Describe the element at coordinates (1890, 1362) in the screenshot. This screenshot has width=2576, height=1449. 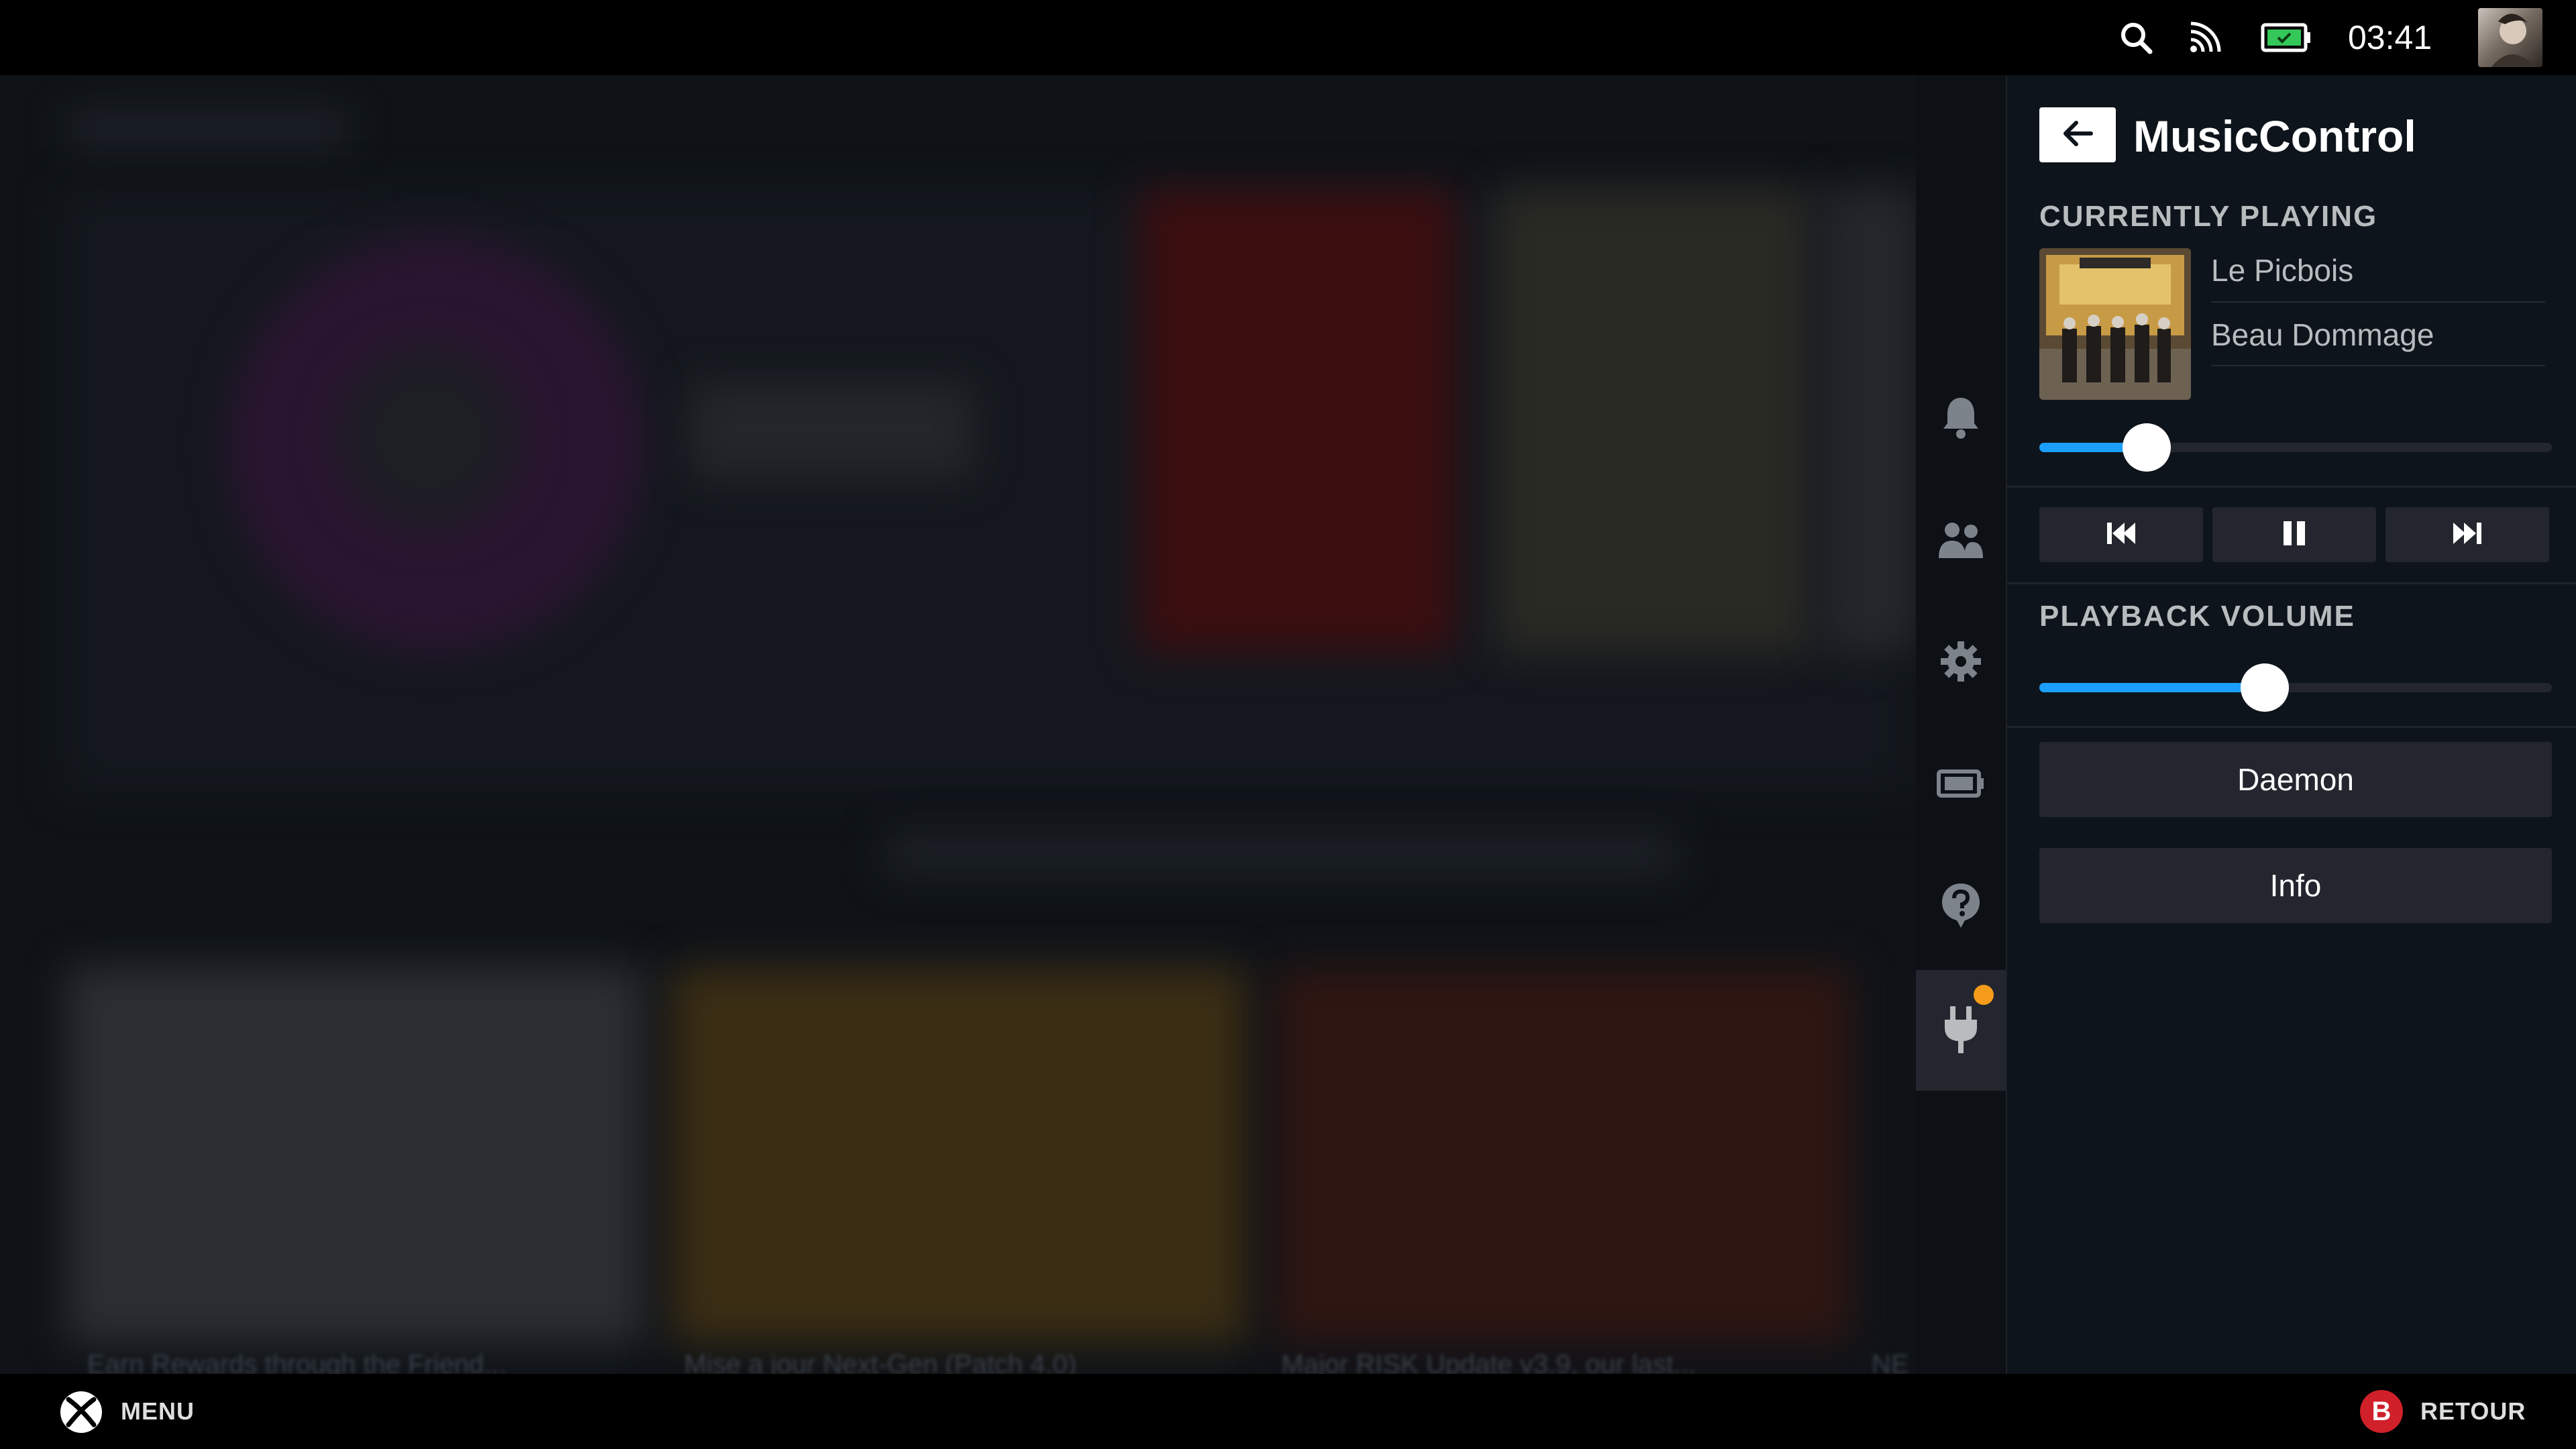
I see `bg-card-title: NE` at that location.